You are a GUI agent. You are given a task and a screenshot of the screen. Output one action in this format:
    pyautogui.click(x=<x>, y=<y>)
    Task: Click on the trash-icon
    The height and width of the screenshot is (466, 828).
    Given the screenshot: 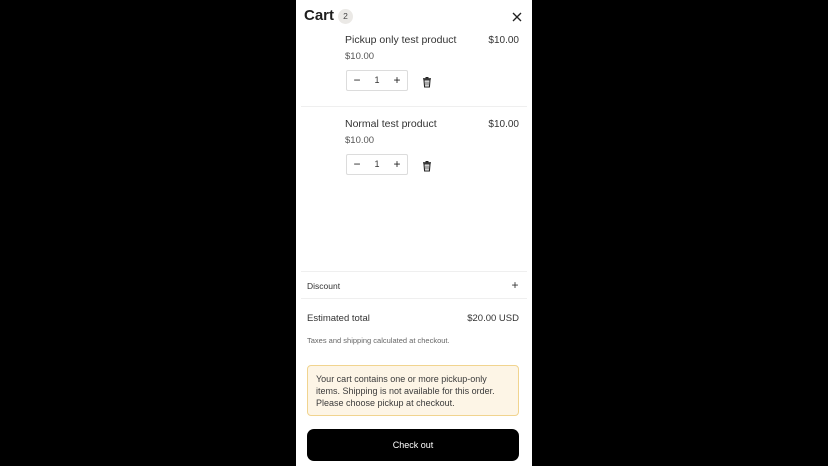 What is the action you would take?
    pyautogui.click(x=427, y=166)
    